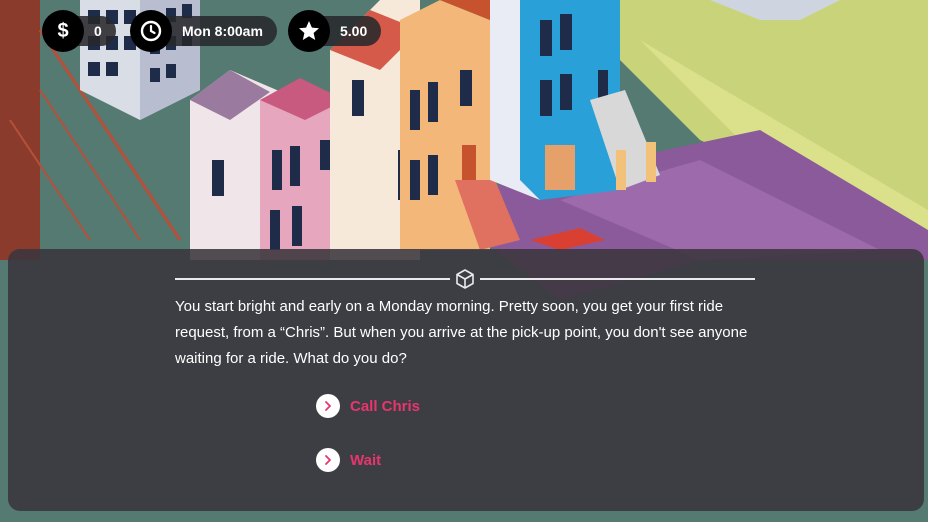  Describe the element at coordinates (309, 31) in the screenshot. I see `star-icon` at that location.